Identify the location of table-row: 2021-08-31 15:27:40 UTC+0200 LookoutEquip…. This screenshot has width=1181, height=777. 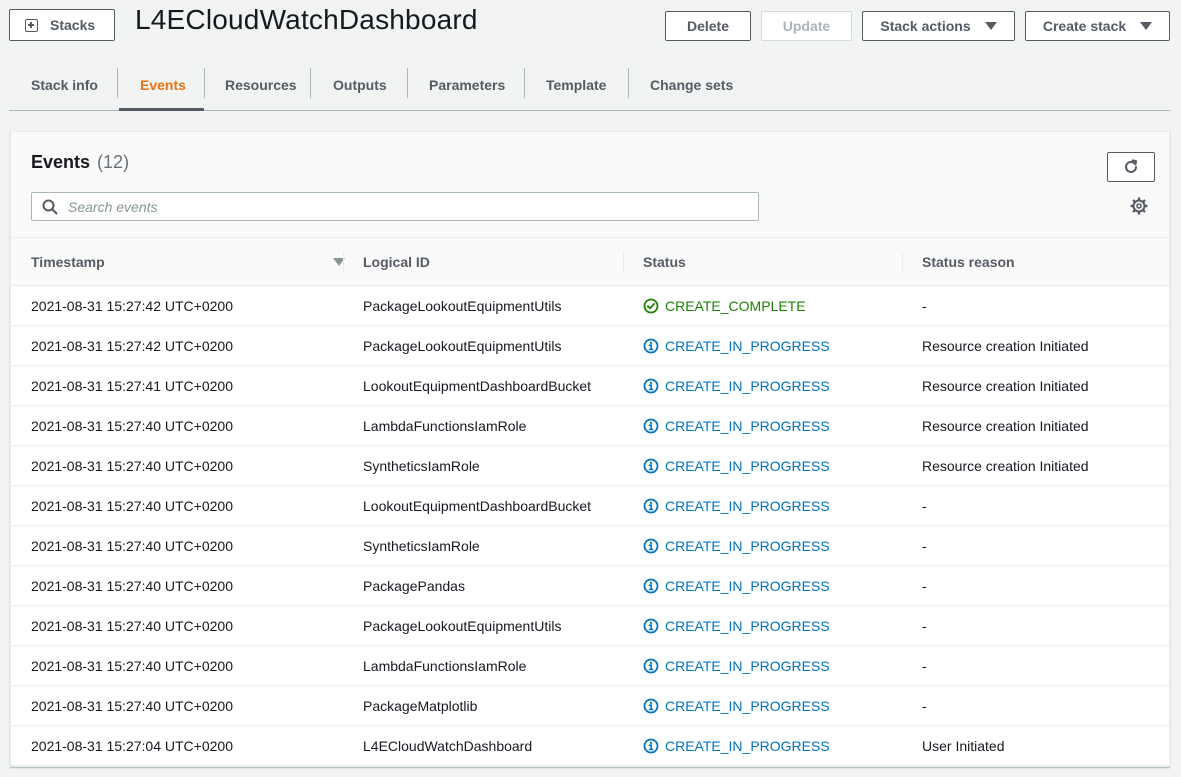
(590, 506).